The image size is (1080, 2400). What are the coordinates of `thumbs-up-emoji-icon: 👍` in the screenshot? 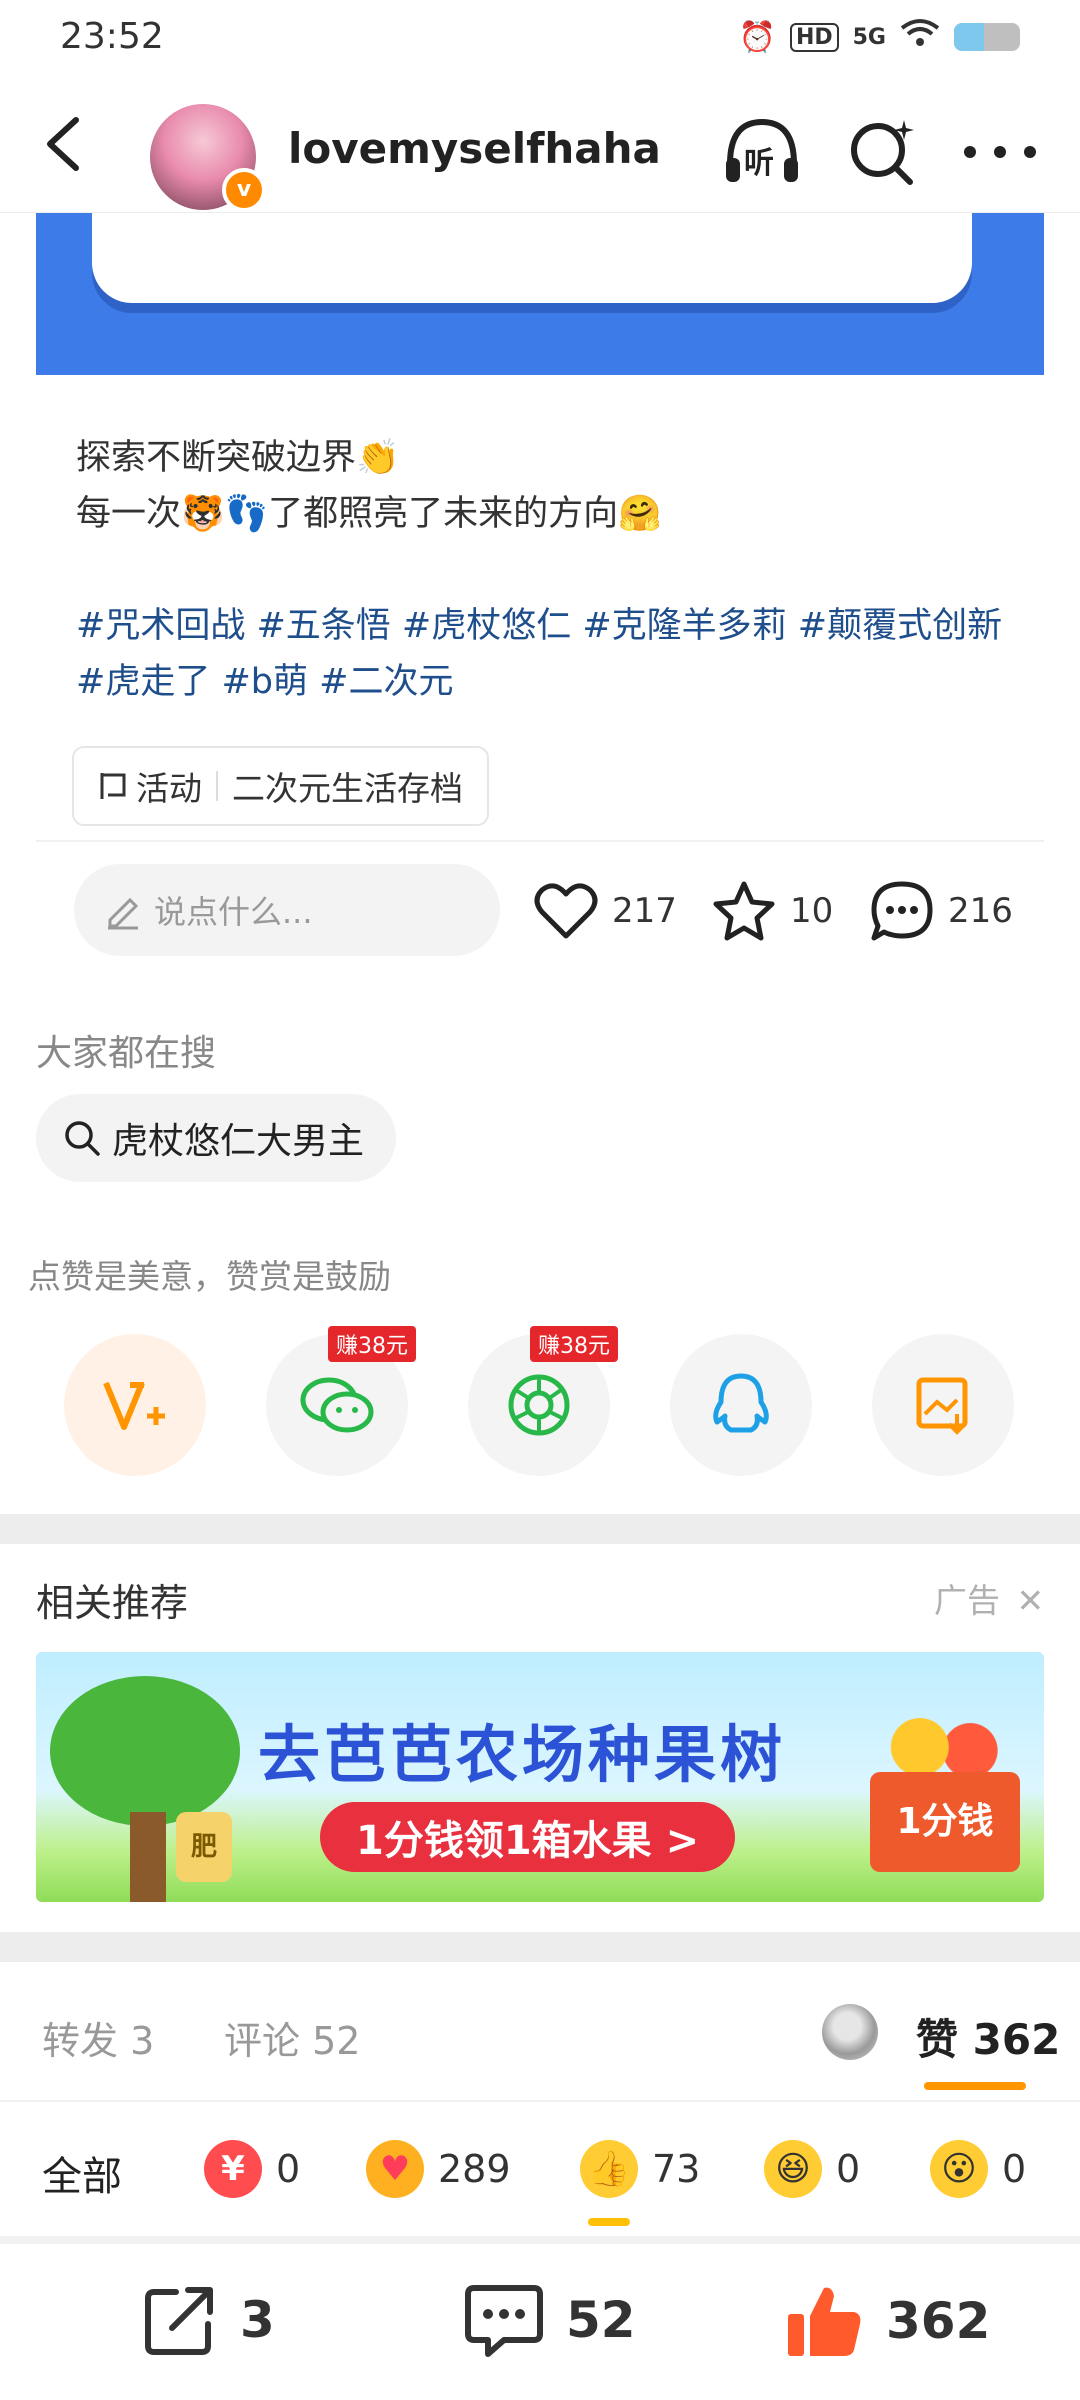 It's located at (609, 2169).